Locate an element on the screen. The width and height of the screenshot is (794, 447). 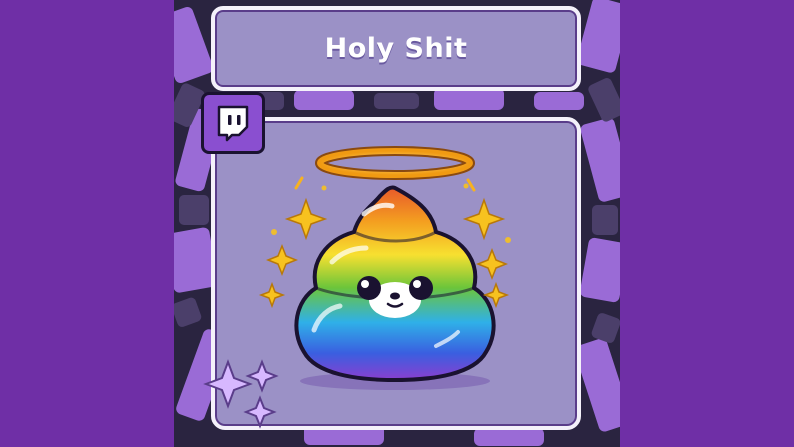
emote-title: Holy Shit is located at coordinates (396, 48).